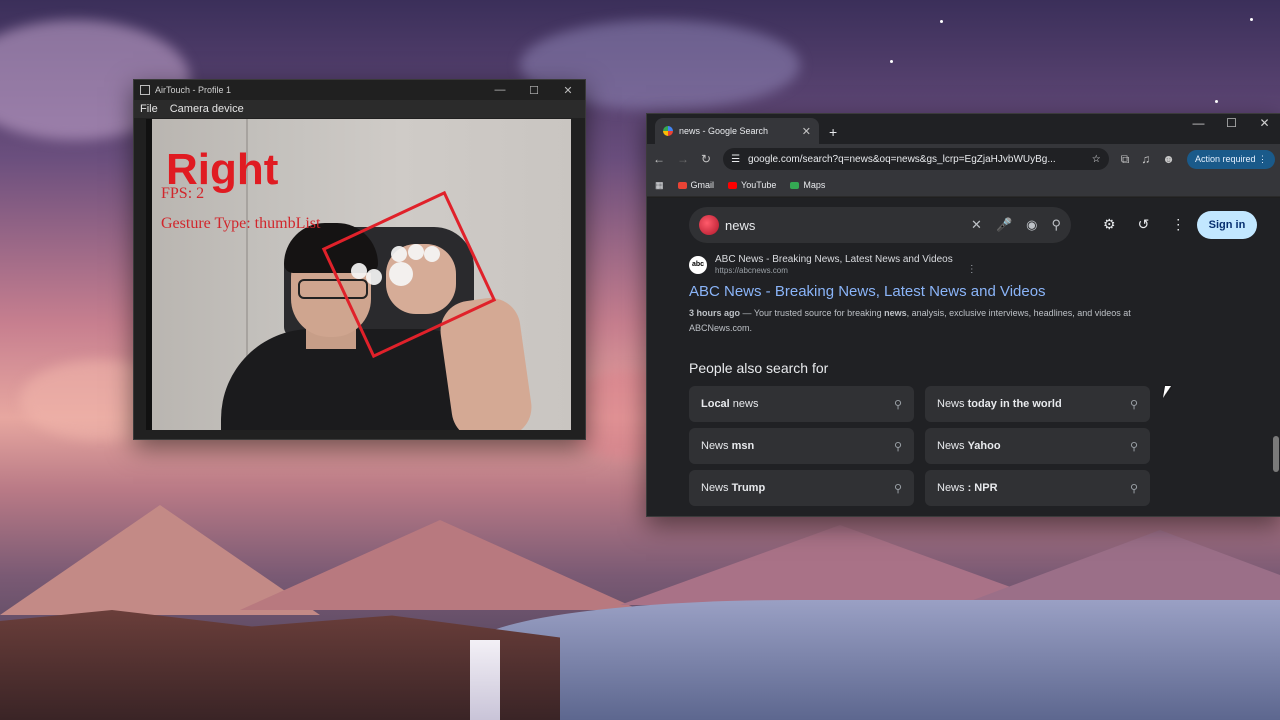  What do you see at coordinates (833, 132) in the screenshot?
I see `new-tab-button: +` at bounding box center [833, 132].